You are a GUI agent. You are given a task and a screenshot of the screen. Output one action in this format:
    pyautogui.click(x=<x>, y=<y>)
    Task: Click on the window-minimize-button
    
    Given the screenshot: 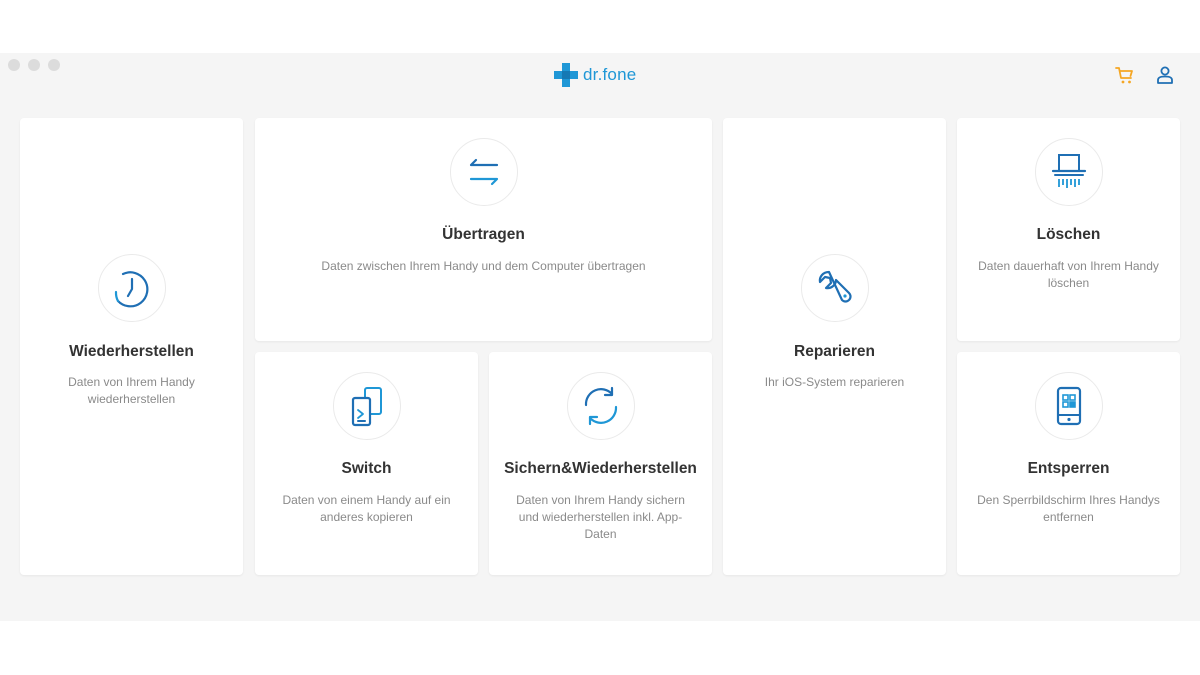 What is the action you would take?
    pyautogui.click(x=34, y=65)
    